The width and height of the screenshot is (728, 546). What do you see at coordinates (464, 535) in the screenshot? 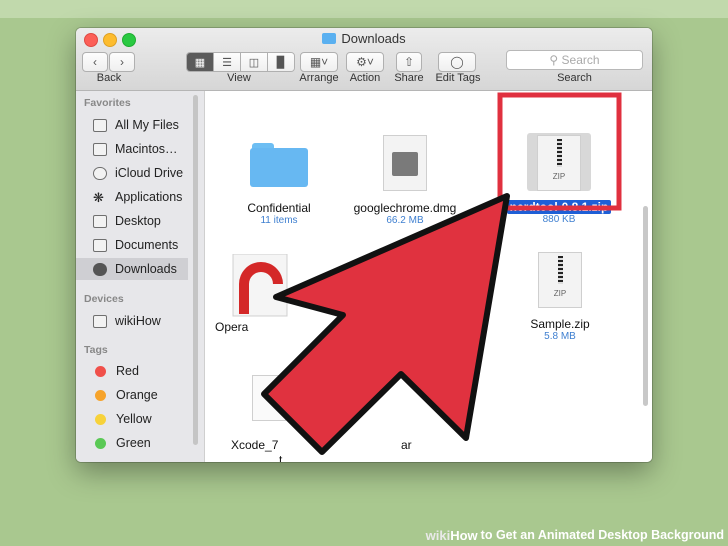
I see `footer-how: How` at bounding box center [464, 535].